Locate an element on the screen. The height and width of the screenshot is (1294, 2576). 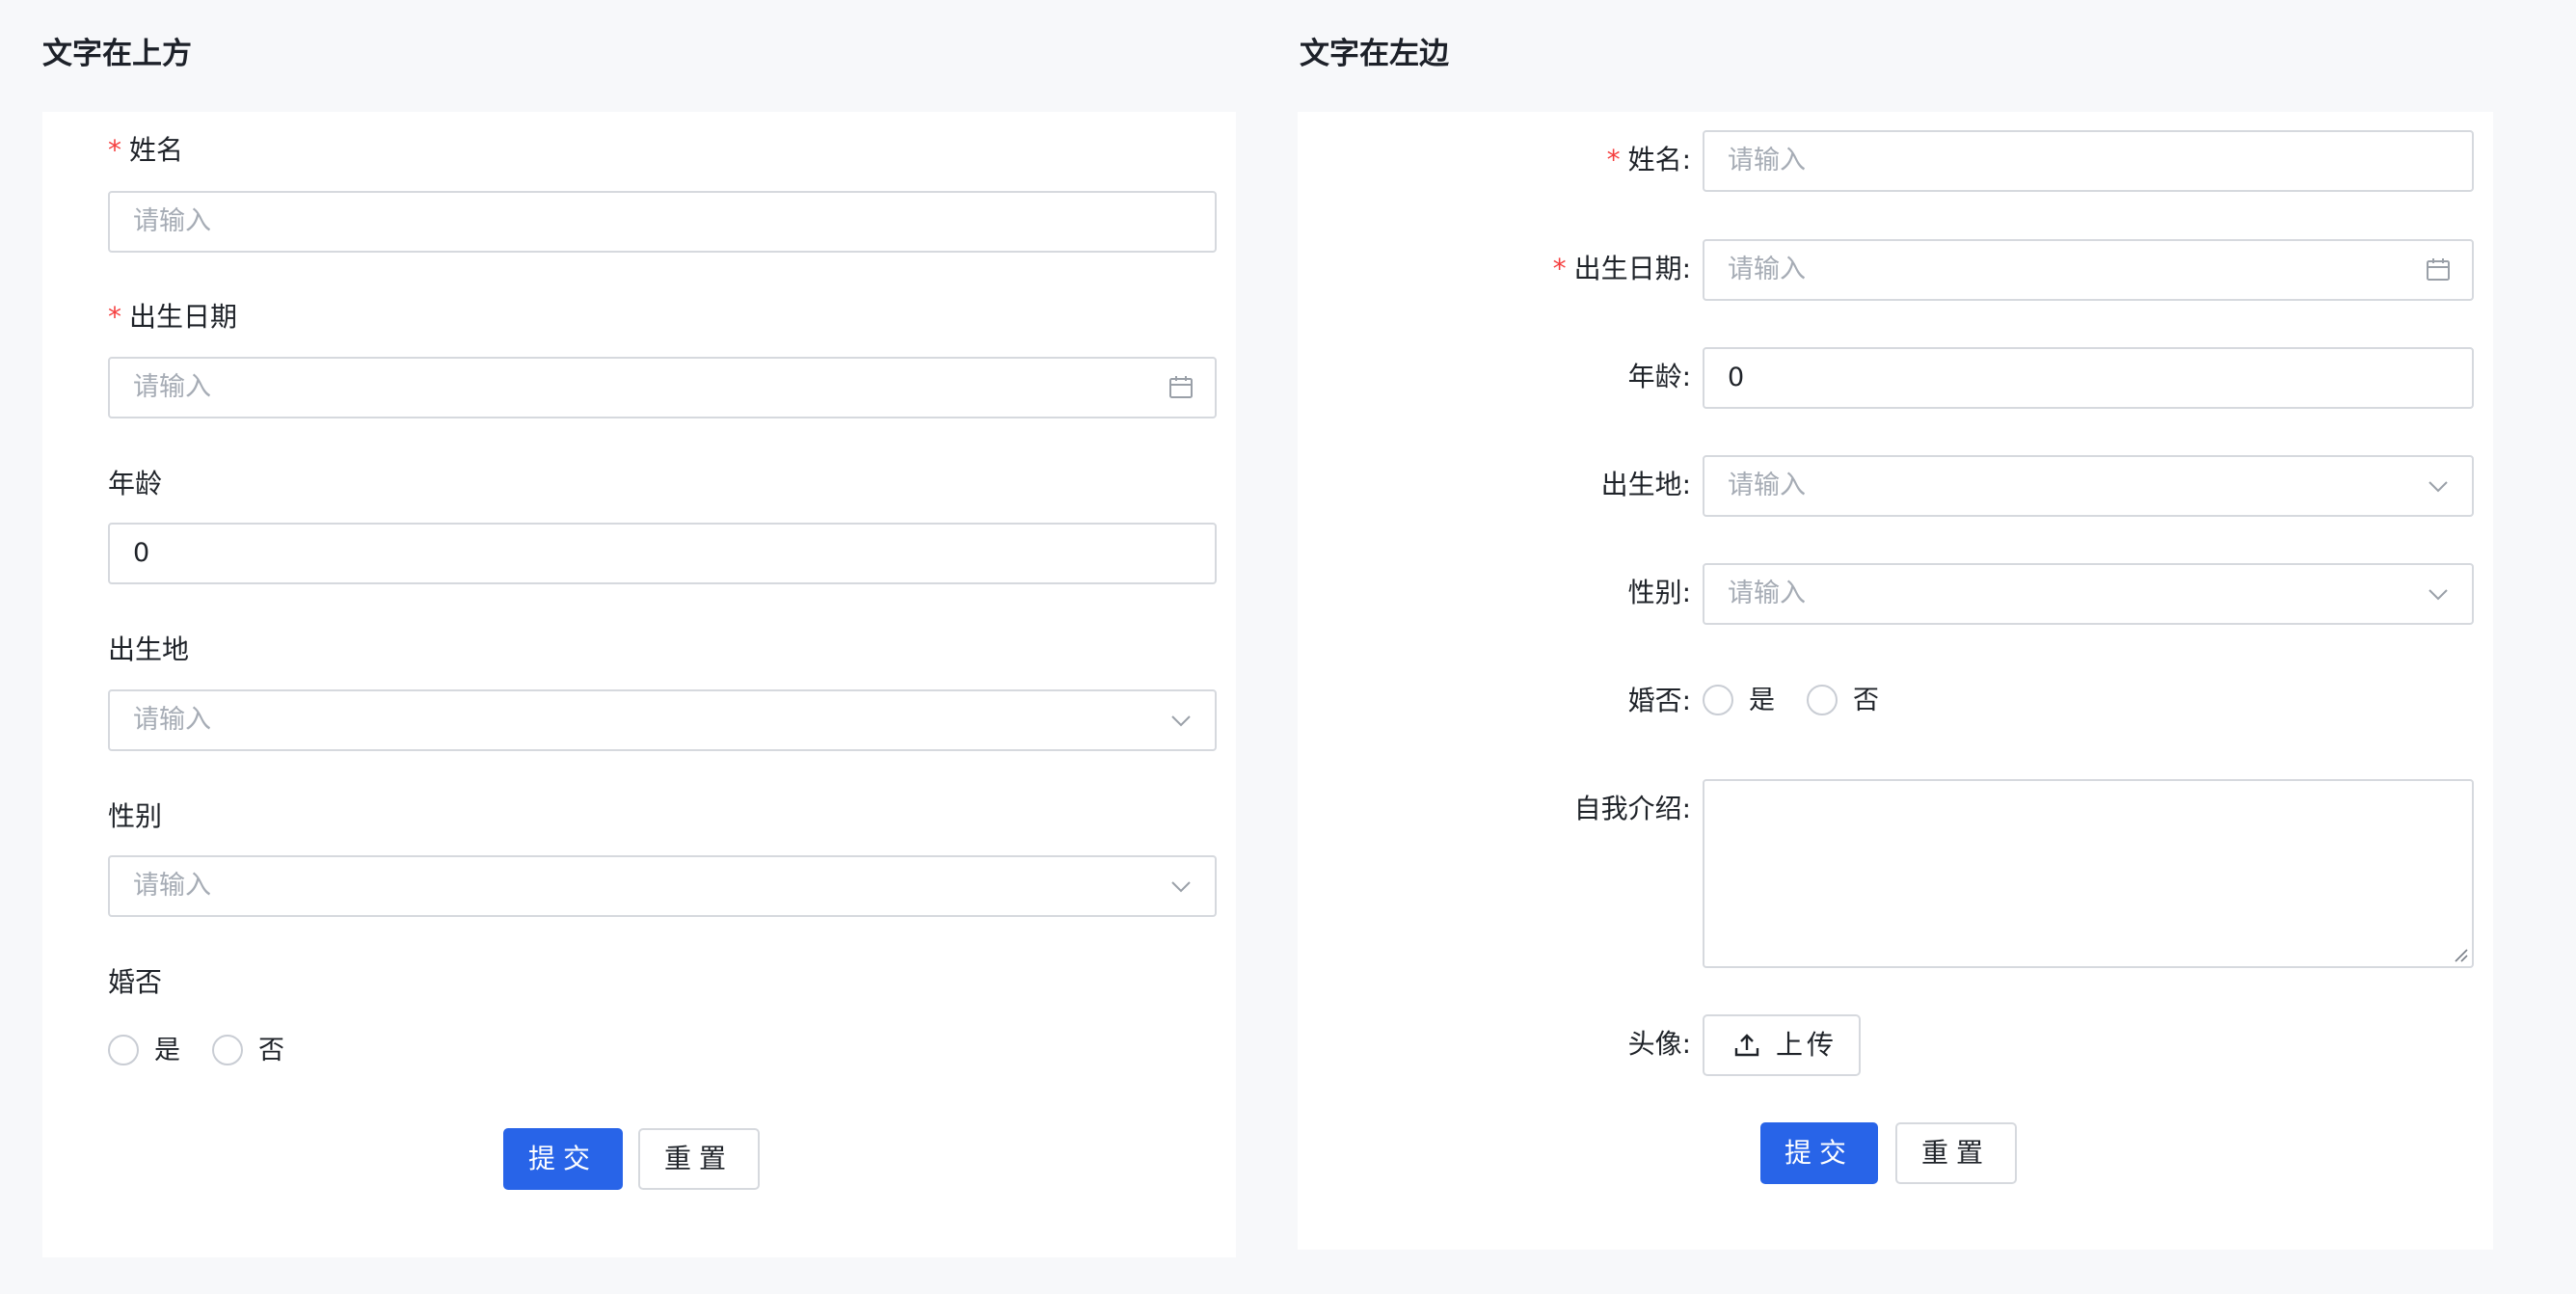
left-reset-button: 重置 is located at coordinates (1956, 1153).